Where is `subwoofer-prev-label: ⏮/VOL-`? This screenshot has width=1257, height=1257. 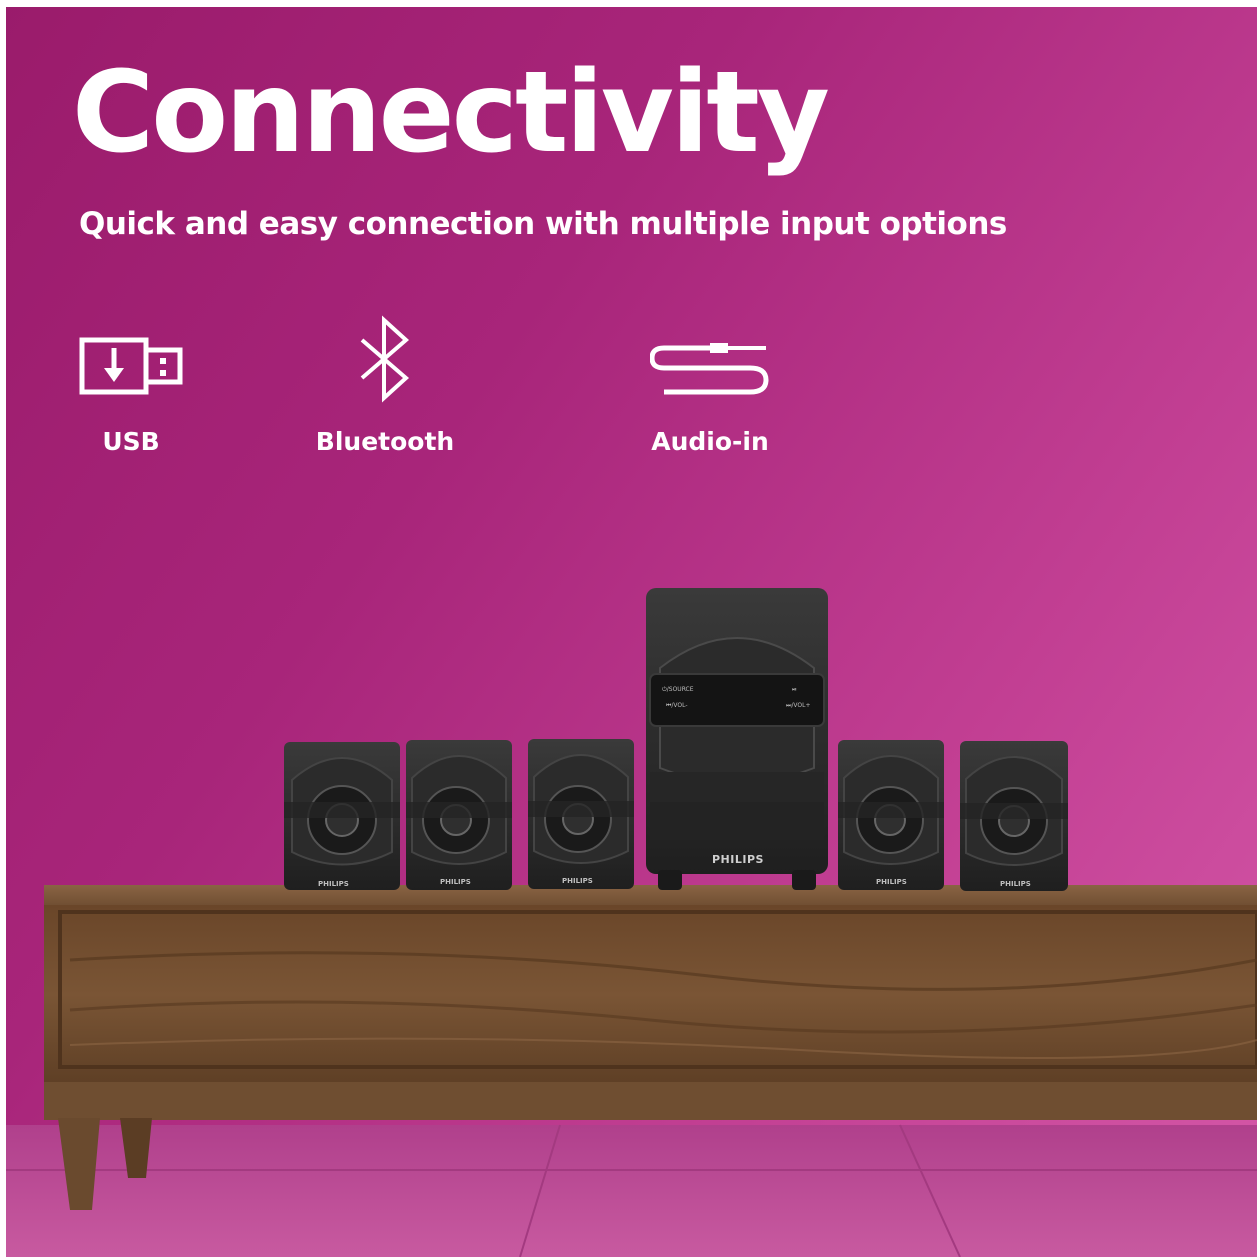 subwoofer-prev-label: ⏮/VOL- is located at coordinates (677, 705).